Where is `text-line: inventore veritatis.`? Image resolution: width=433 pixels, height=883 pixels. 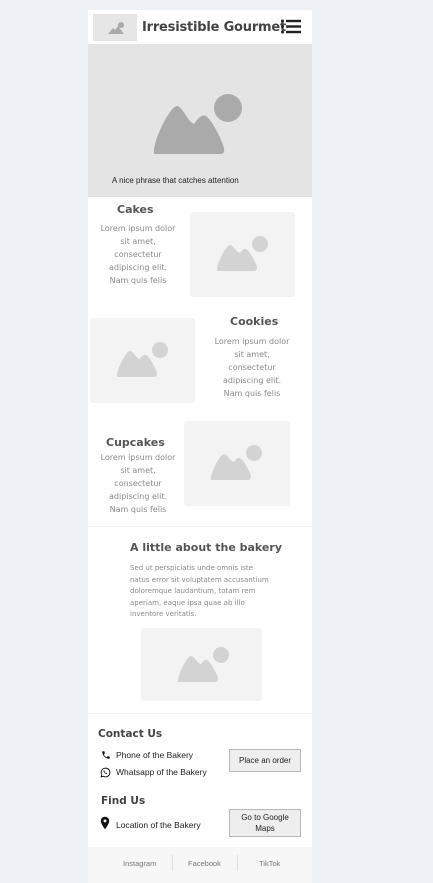
text-line: inventore veritatis. is located at coordinates (163, 614).